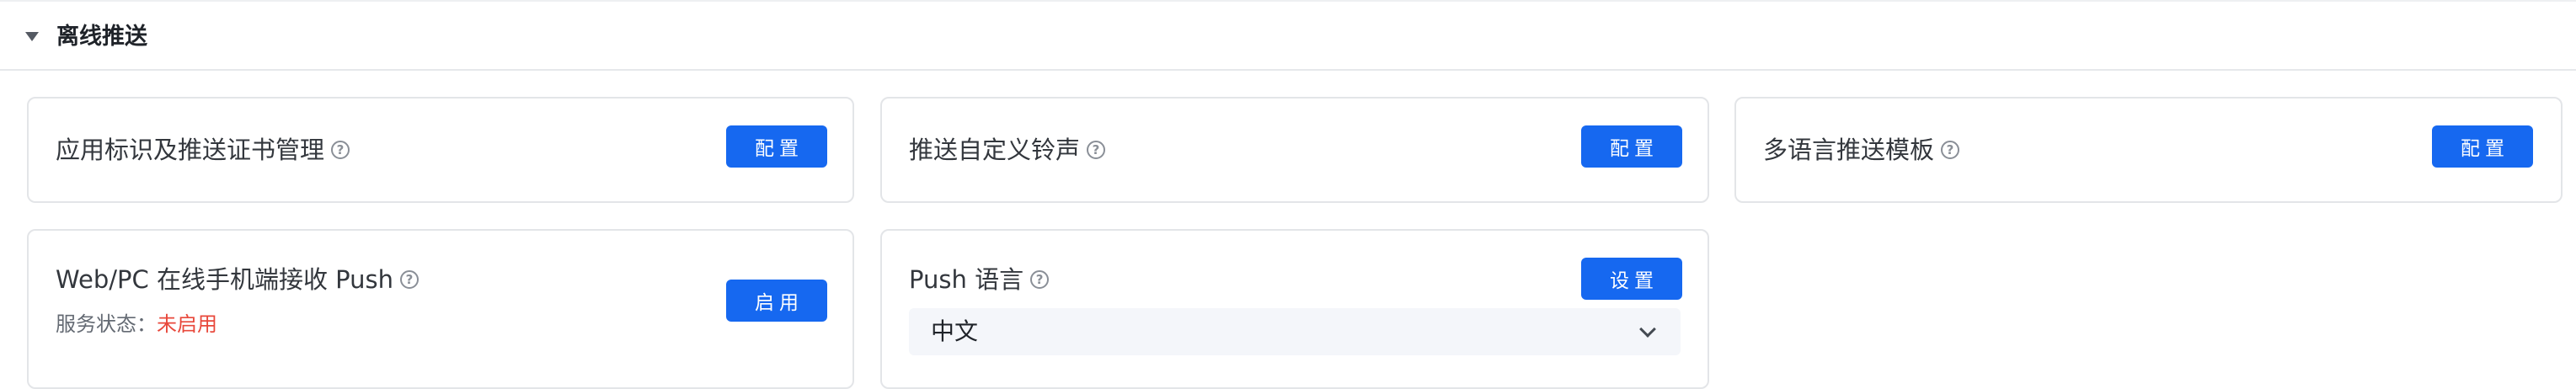 This screenshot has height=389, width=2576. I want to click on card-title: Push 语言, so click(966, 279).